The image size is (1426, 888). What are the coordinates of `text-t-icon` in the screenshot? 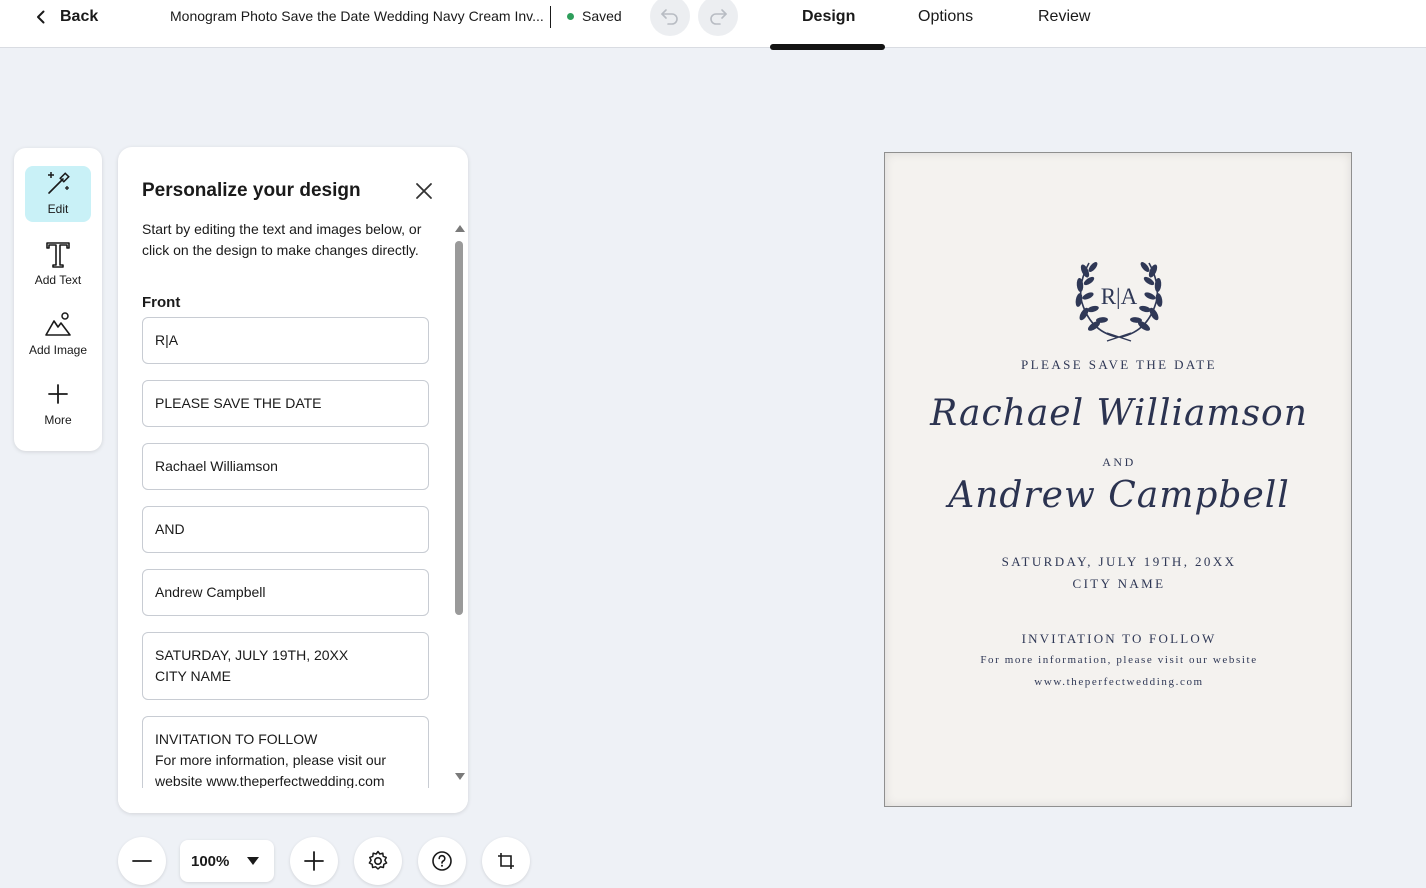 It's located at (58, 255).